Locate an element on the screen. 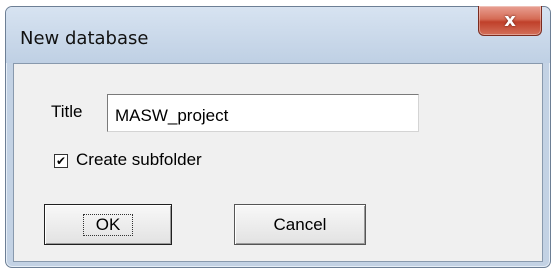  checkmark-icon: ✔ is located at coordinates (61, 161).